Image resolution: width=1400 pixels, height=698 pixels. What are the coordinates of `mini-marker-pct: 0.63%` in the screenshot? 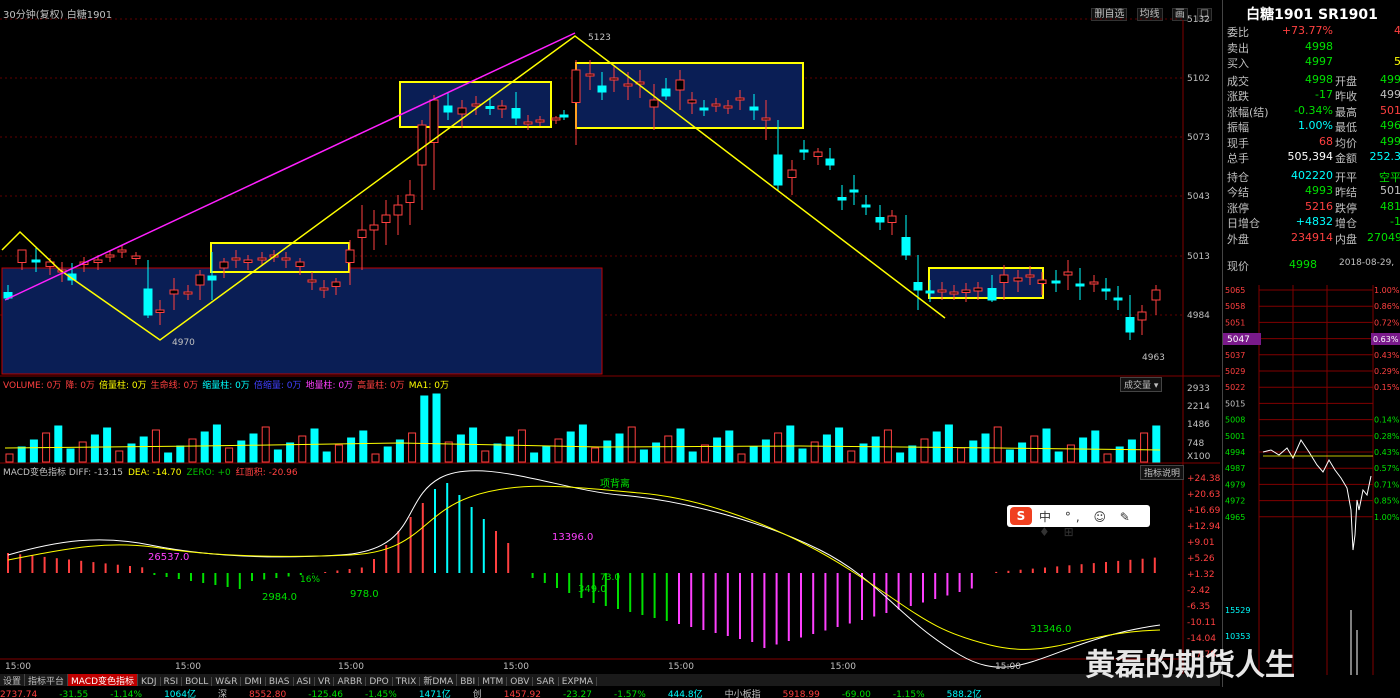 It's located at (1386, 339).